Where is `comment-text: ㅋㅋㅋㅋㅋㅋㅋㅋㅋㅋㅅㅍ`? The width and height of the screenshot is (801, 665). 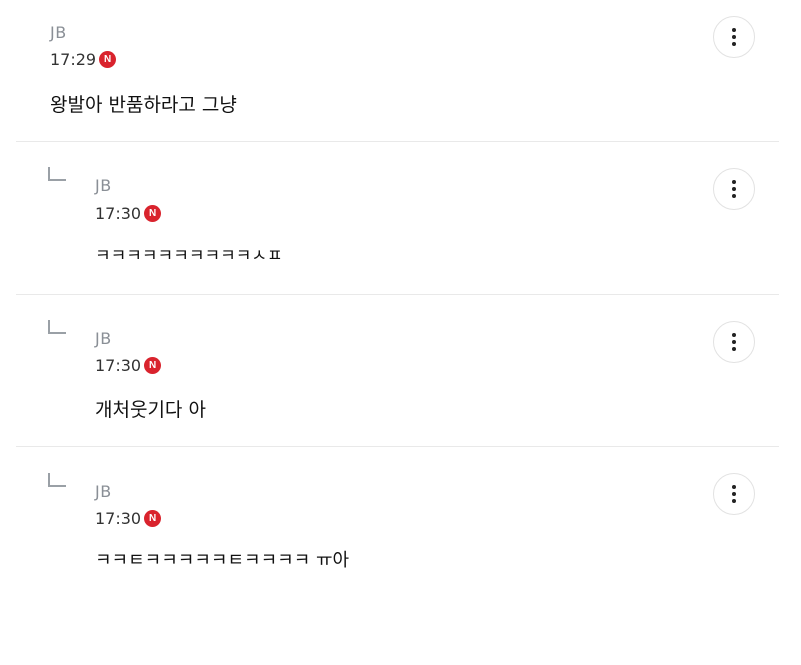 comment-text: ㅋㅋㅋㅋㅋㅋㅋㅋㅋㅋㅅㅍ is located at coordinates (189, 256).